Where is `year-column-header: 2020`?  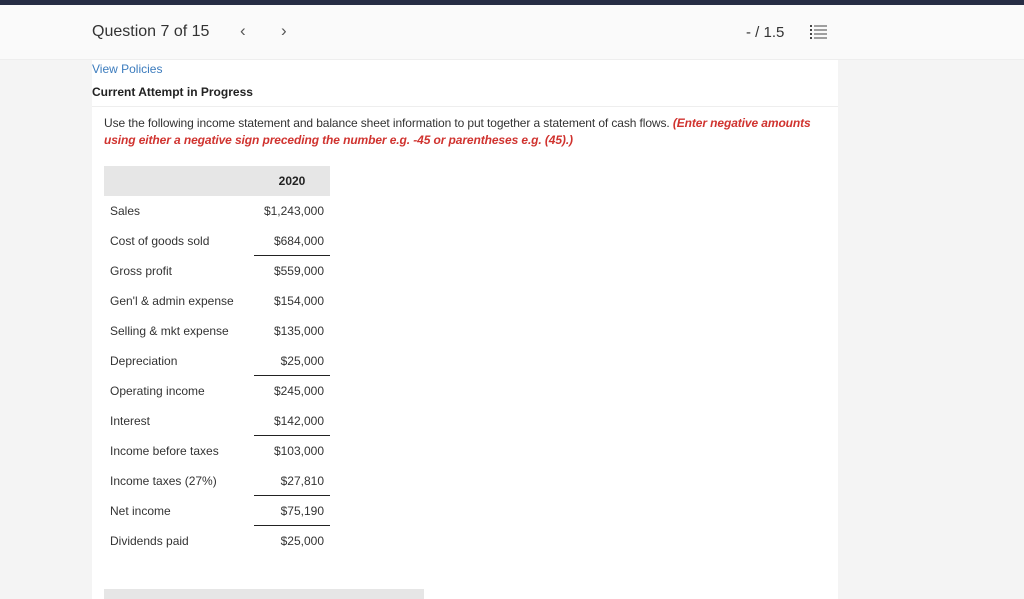 year-column-header: 2020 is located at coordinates (292, 181).